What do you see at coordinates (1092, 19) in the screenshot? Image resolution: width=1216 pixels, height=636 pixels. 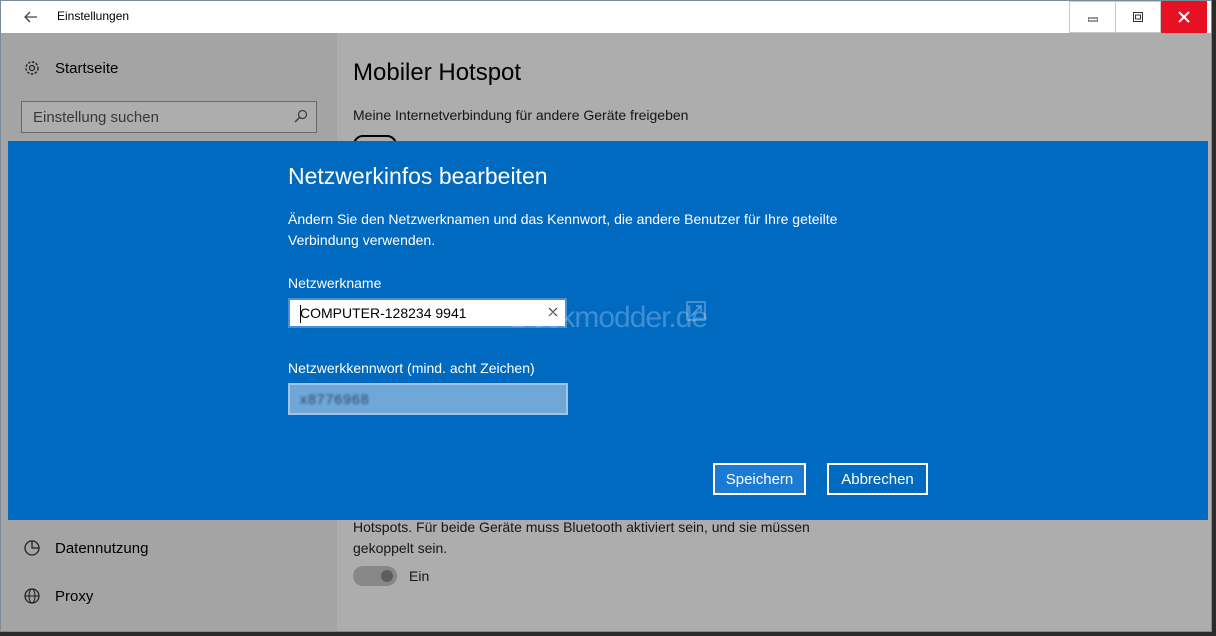 I see `minimize-icon` at bounding box center [1092, 19].